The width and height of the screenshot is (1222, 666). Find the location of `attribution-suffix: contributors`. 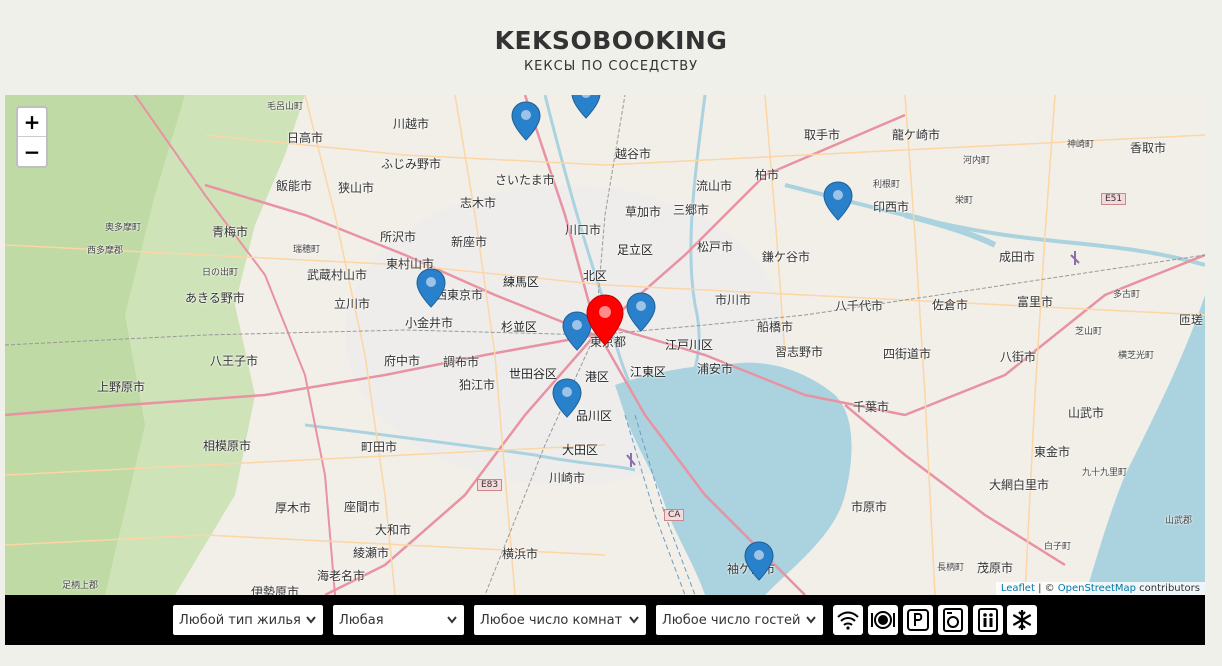

attribution-suffix: contributors is located at coordinates (1168, 588).